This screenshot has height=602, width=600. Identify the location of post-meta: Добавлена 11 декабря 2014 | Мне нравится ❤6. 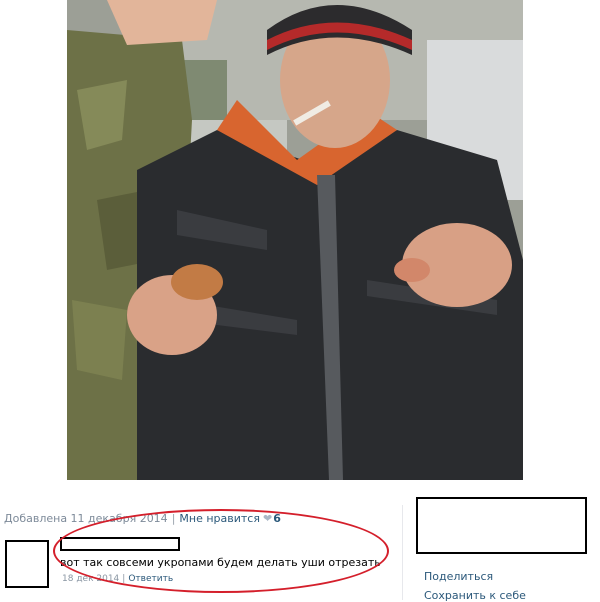
(142, 518).